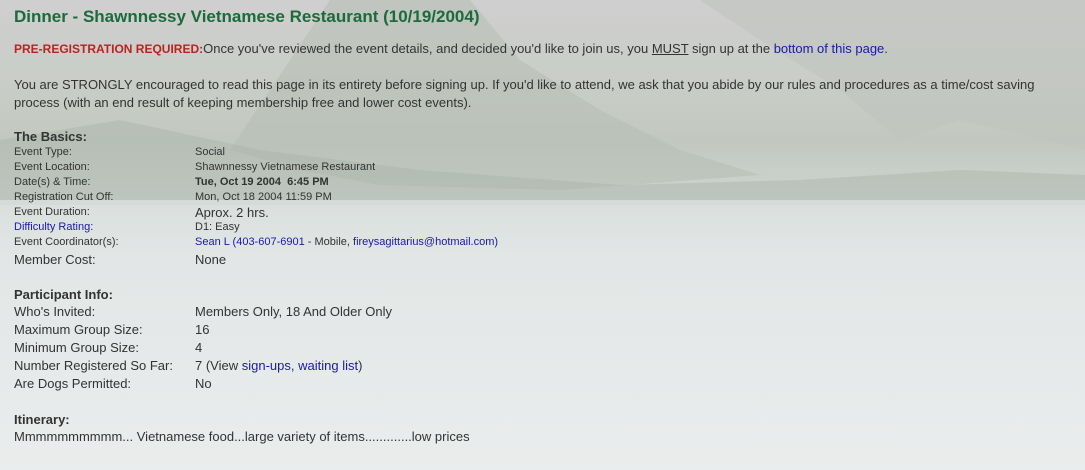  I want to click on coordinator-mobile-text: - Mobile,, so click(329, 242).